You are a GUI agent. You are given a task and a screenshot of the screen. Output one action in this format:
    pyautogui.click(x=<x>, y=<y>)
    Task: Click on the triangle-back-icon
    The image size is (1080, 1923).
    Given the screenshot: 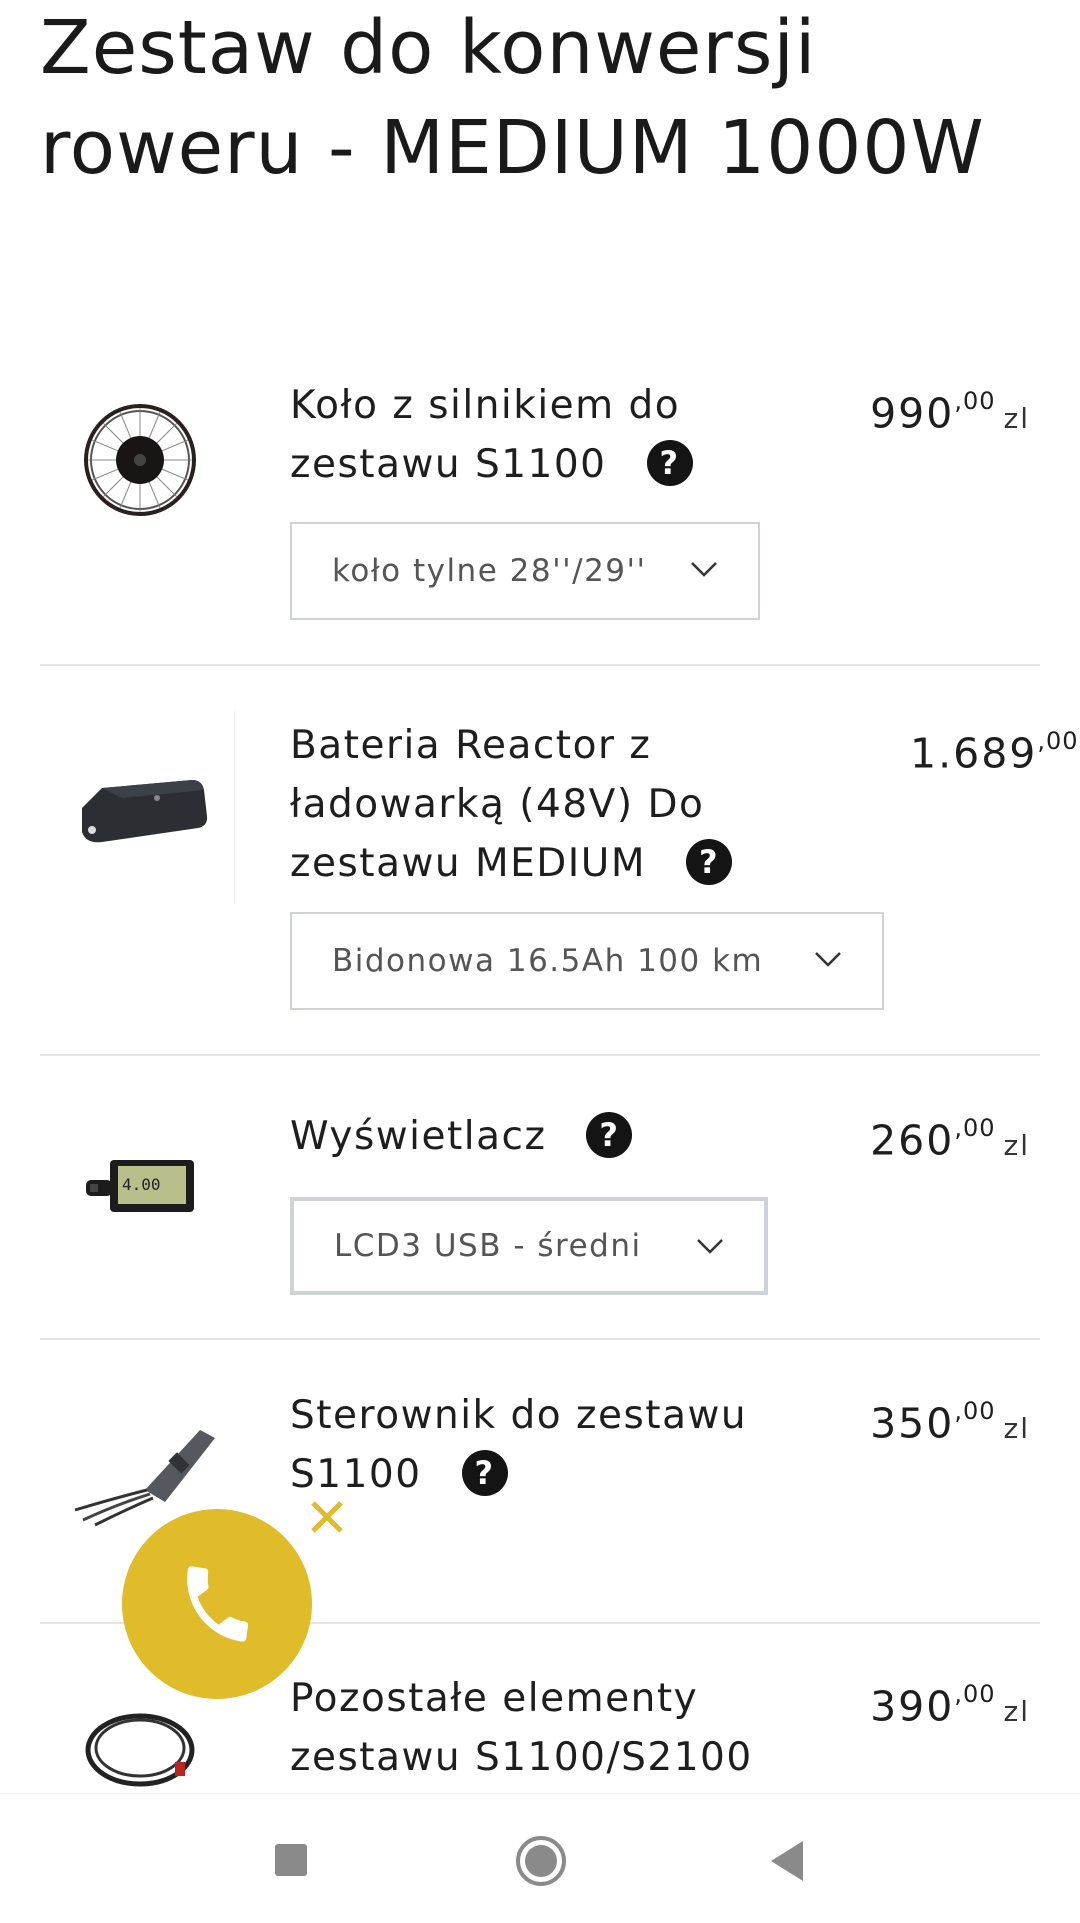 What is the action you would take?
    pyautogui.click(x=787, y=1859)
    